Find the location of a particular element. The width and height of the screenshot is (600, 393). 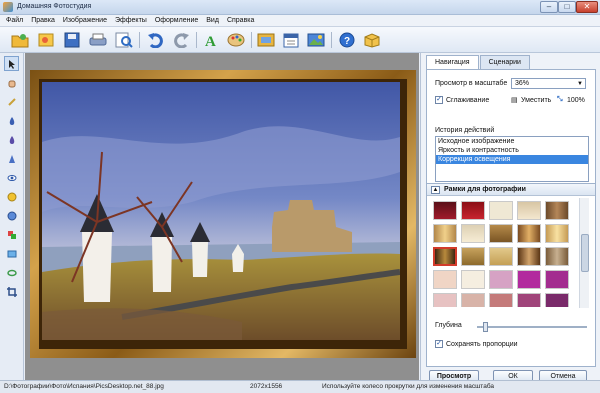

calendar-icon is located at coordinates (291, 40).